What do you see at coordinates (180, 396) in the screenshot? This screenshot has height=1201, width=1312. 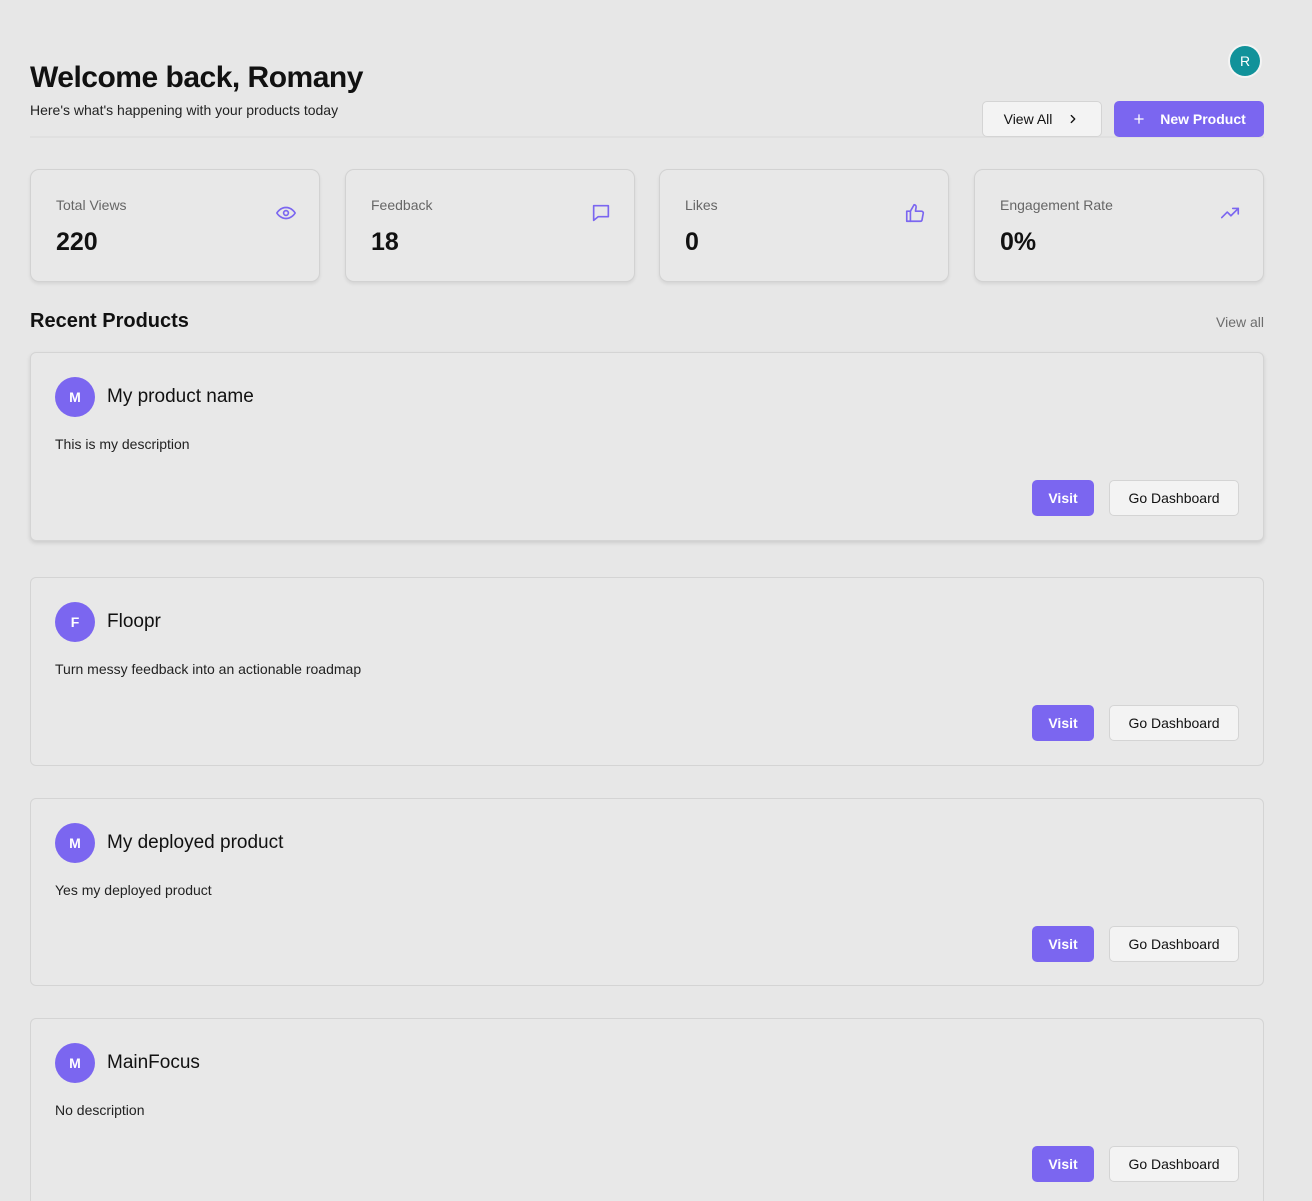 I see `product-name: My product name` at bounding box center [180, 396].